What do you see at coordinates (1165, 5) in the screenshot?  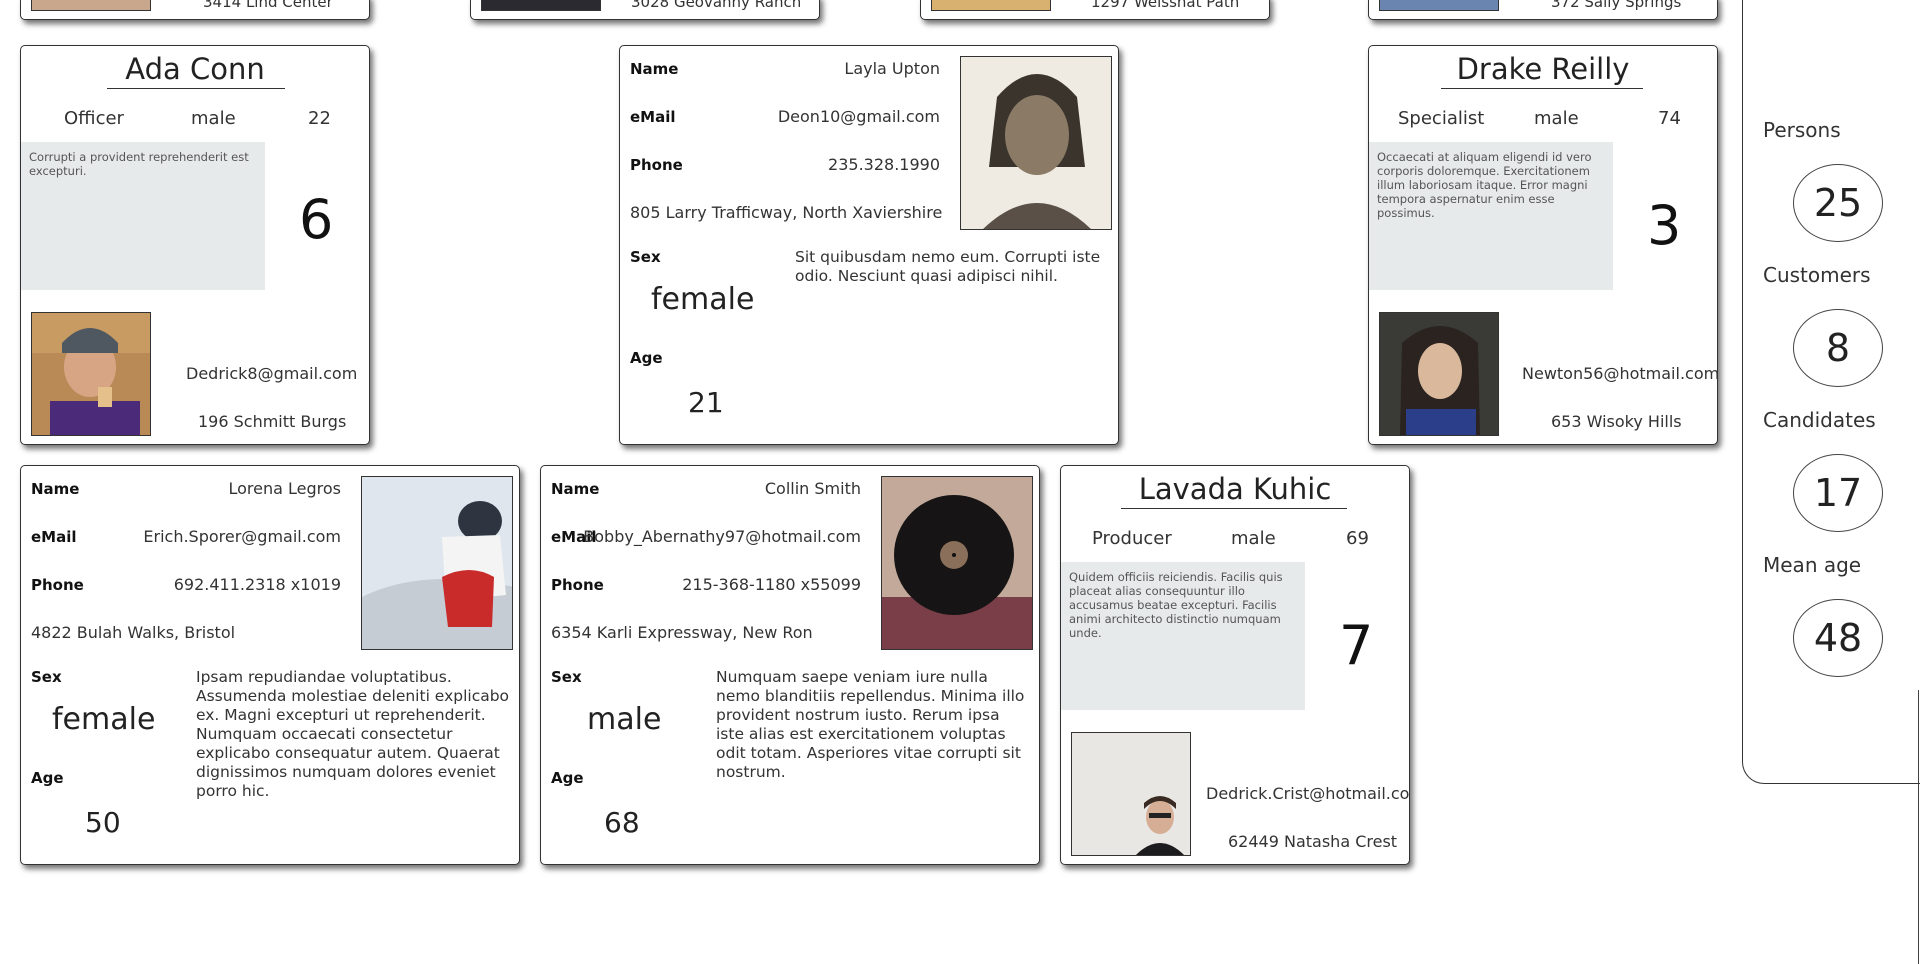 I see `address-text: 1297 Weissnat Path` at bounding box center [1165, 5].